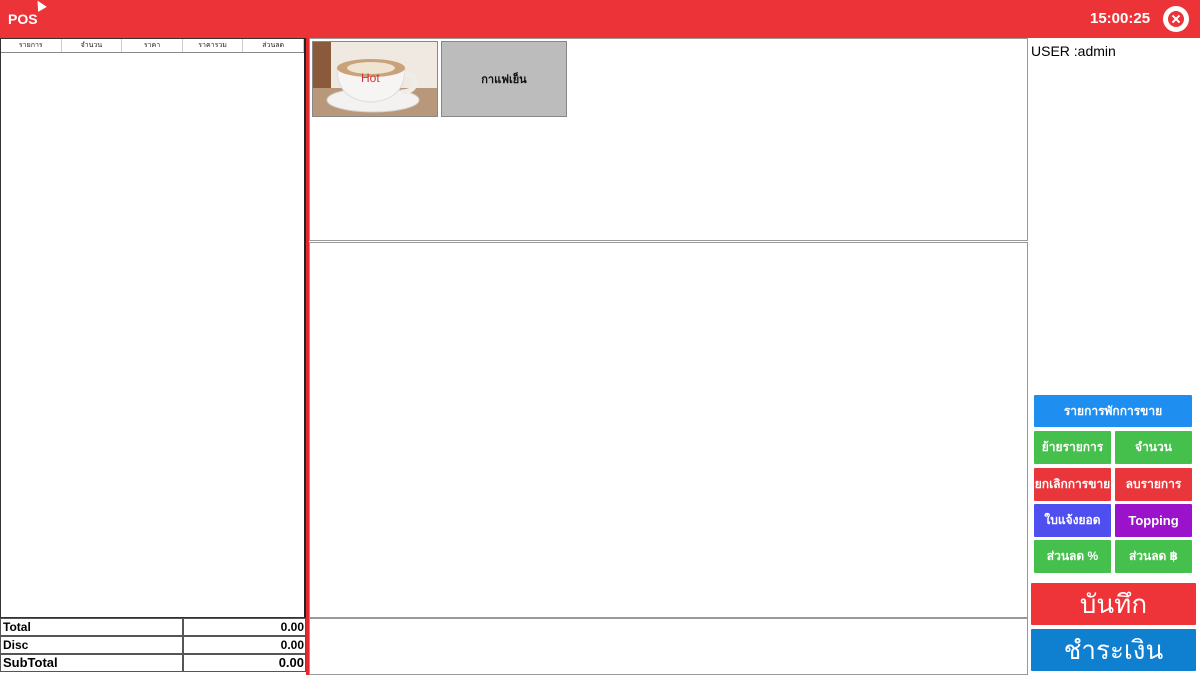 This screenshot has width=1200, height=675. I want to click on cancel-sale-button: ยกเลิกการขาย, so click(1072, 484).